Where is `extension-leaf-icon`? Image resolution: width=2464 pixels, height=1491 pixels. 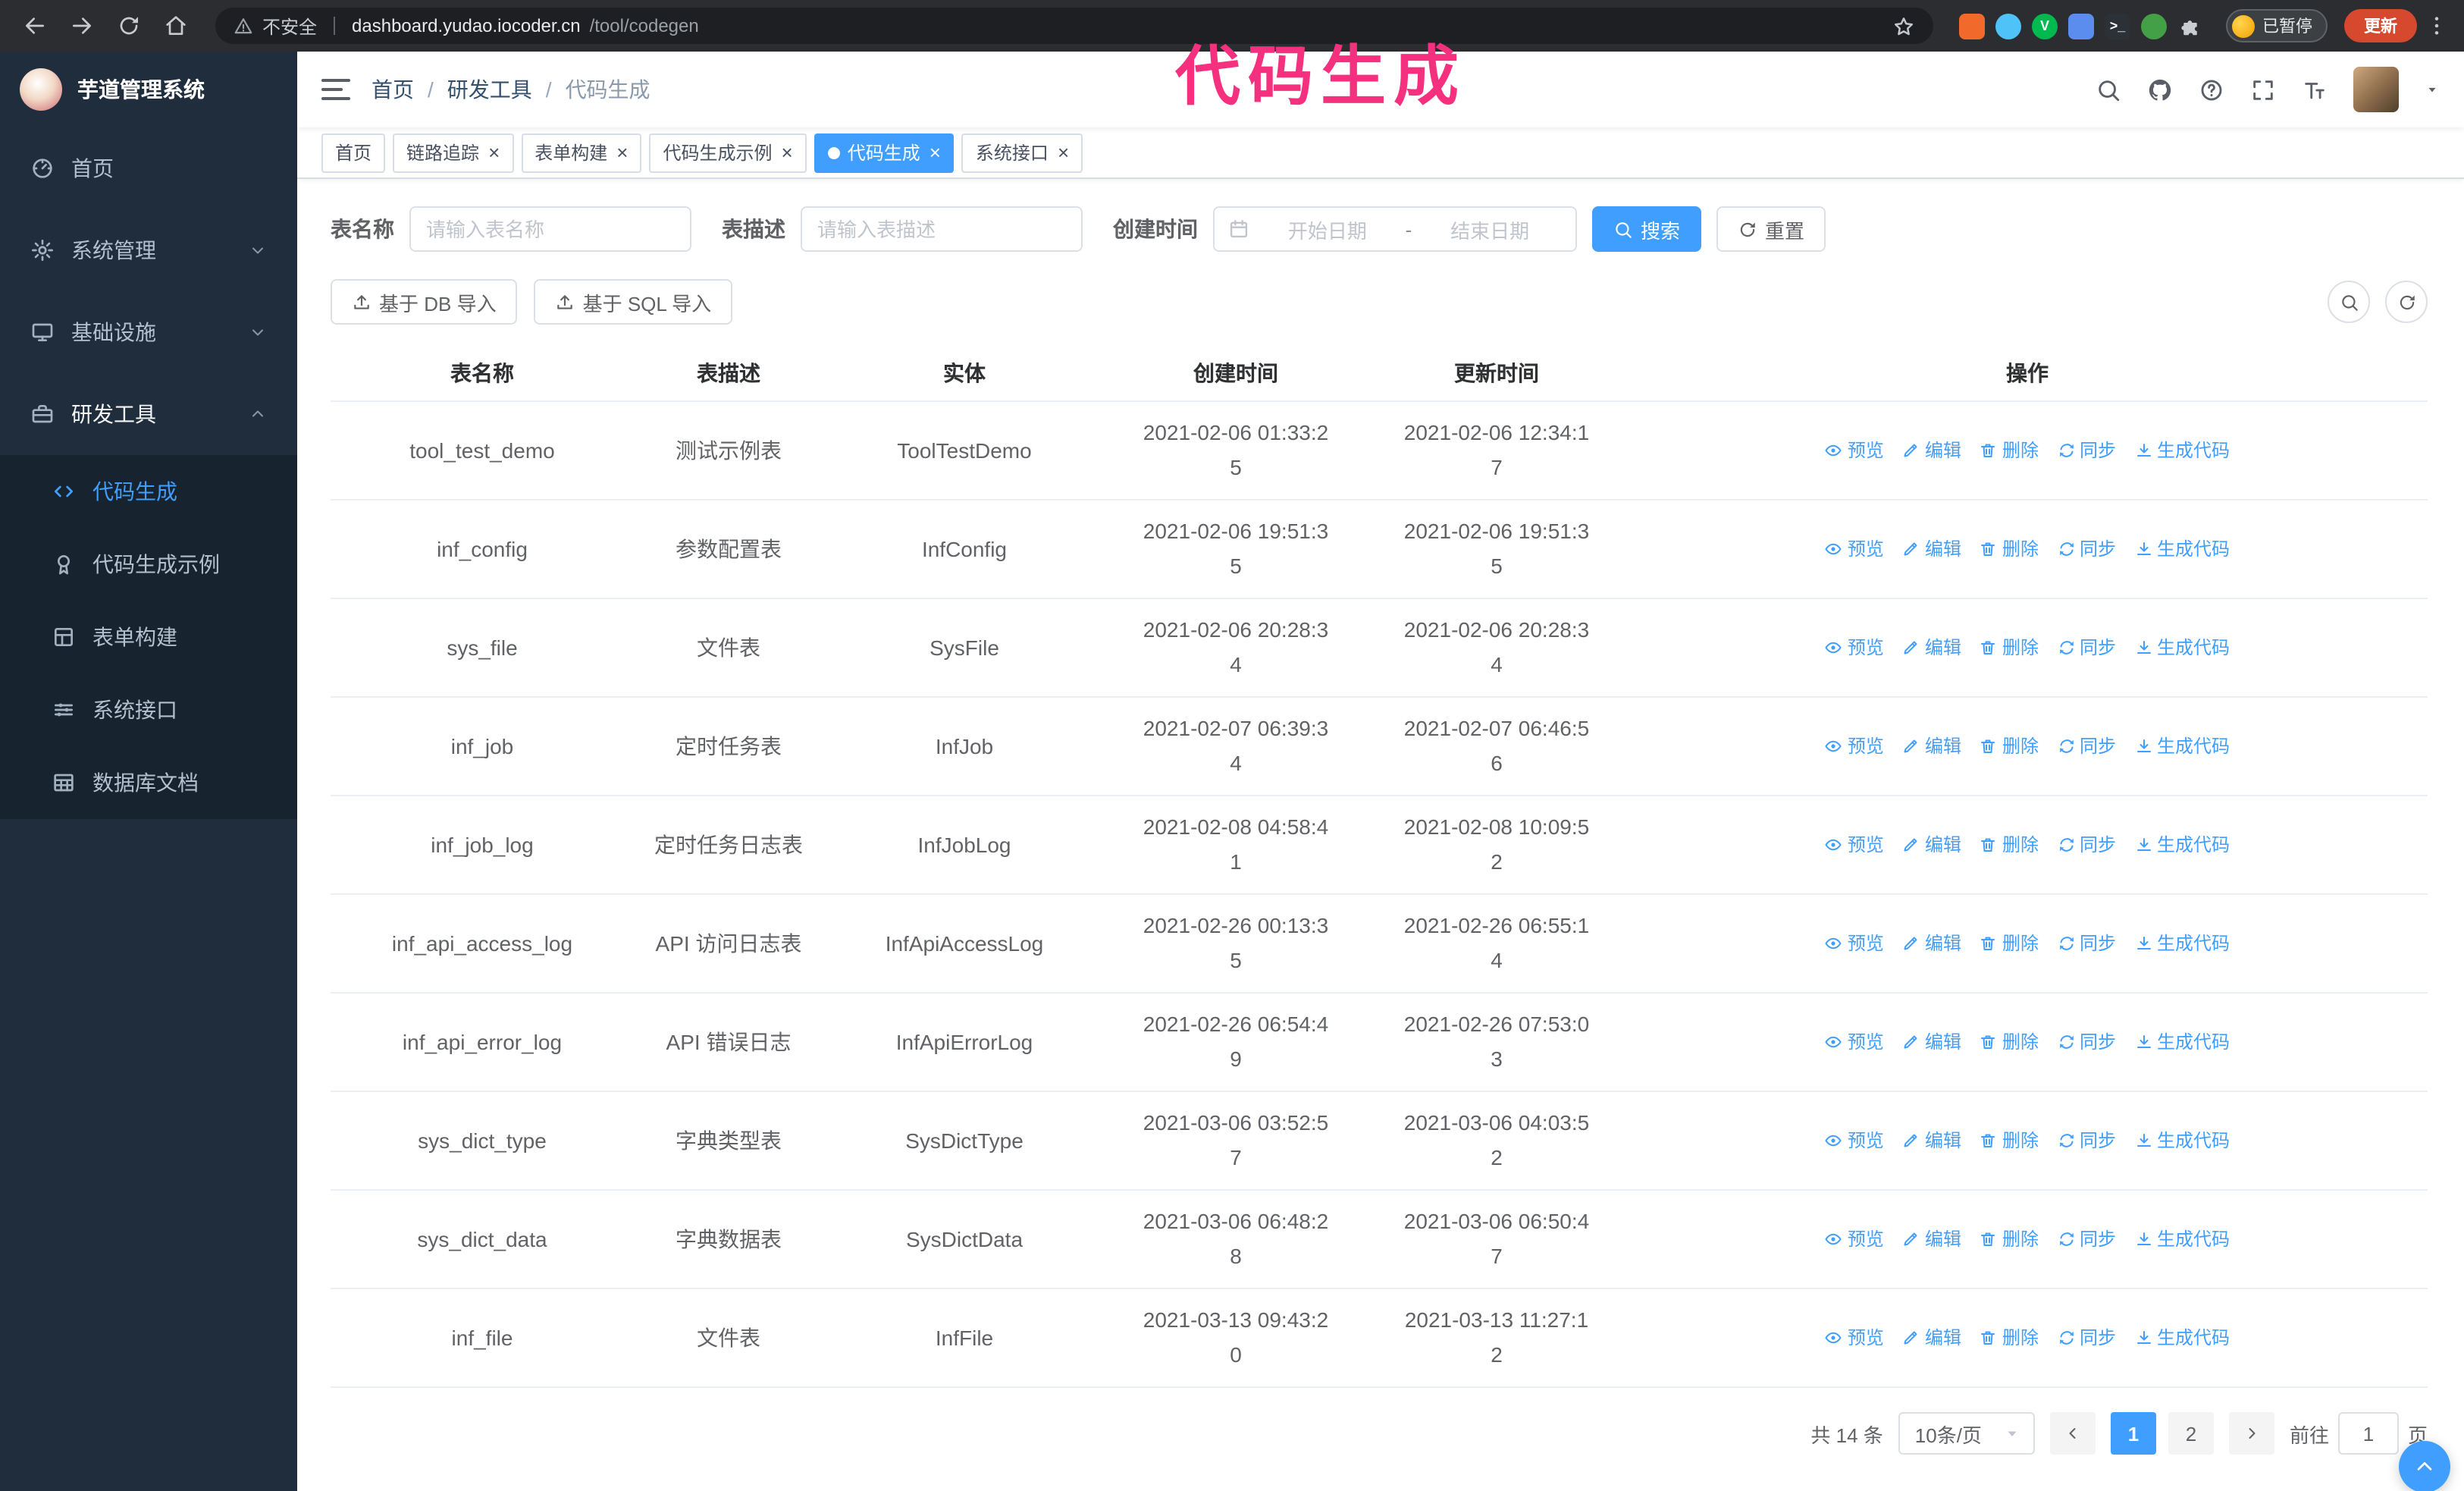 extension-leaf-icon is located at coordinates (2154, 26).